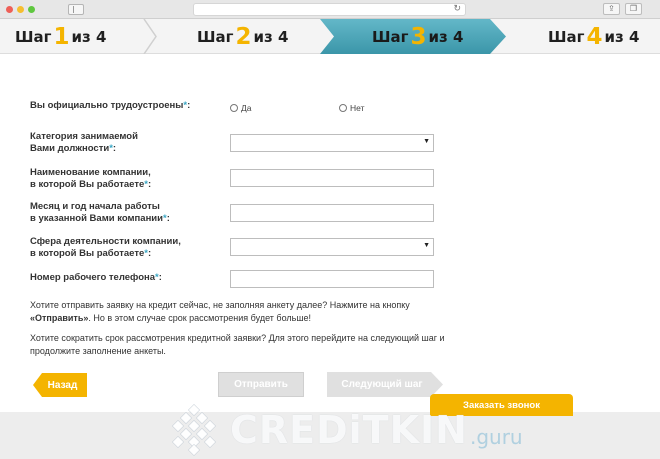  Describe the element at coordinates (349, 430) in the screenshot. I see `watermark-brand: CREDiTKIN` at that location.